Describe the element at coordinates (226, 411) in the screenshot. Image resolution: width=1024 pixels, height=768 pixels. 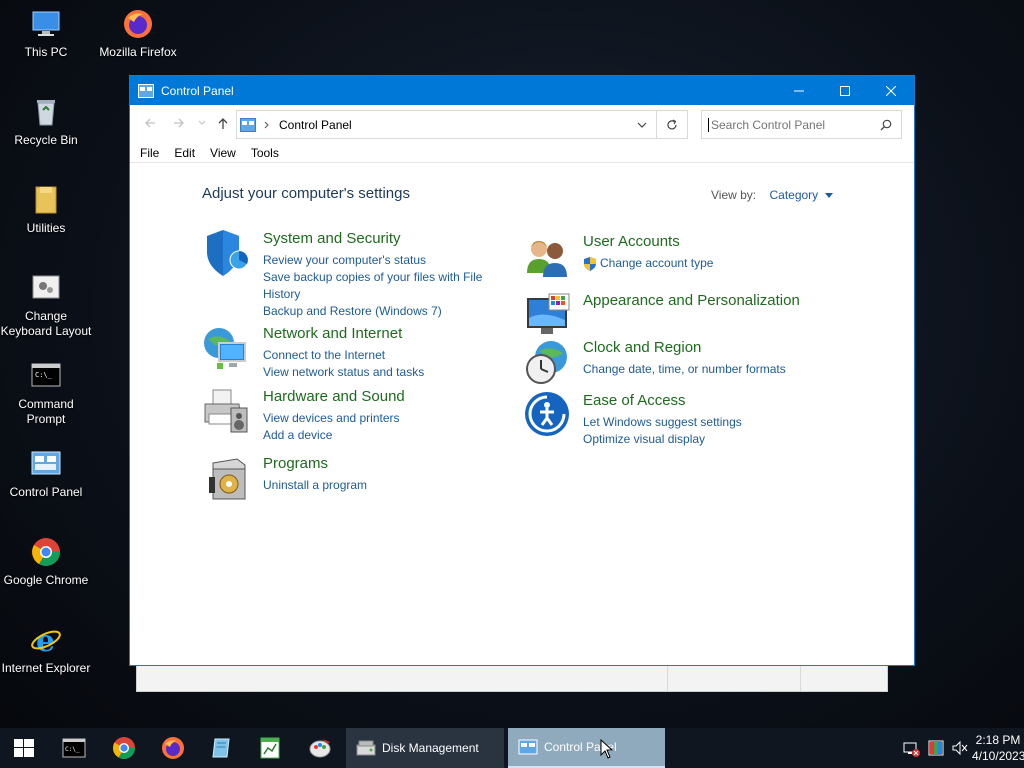
I see `printer-icon` at that location.